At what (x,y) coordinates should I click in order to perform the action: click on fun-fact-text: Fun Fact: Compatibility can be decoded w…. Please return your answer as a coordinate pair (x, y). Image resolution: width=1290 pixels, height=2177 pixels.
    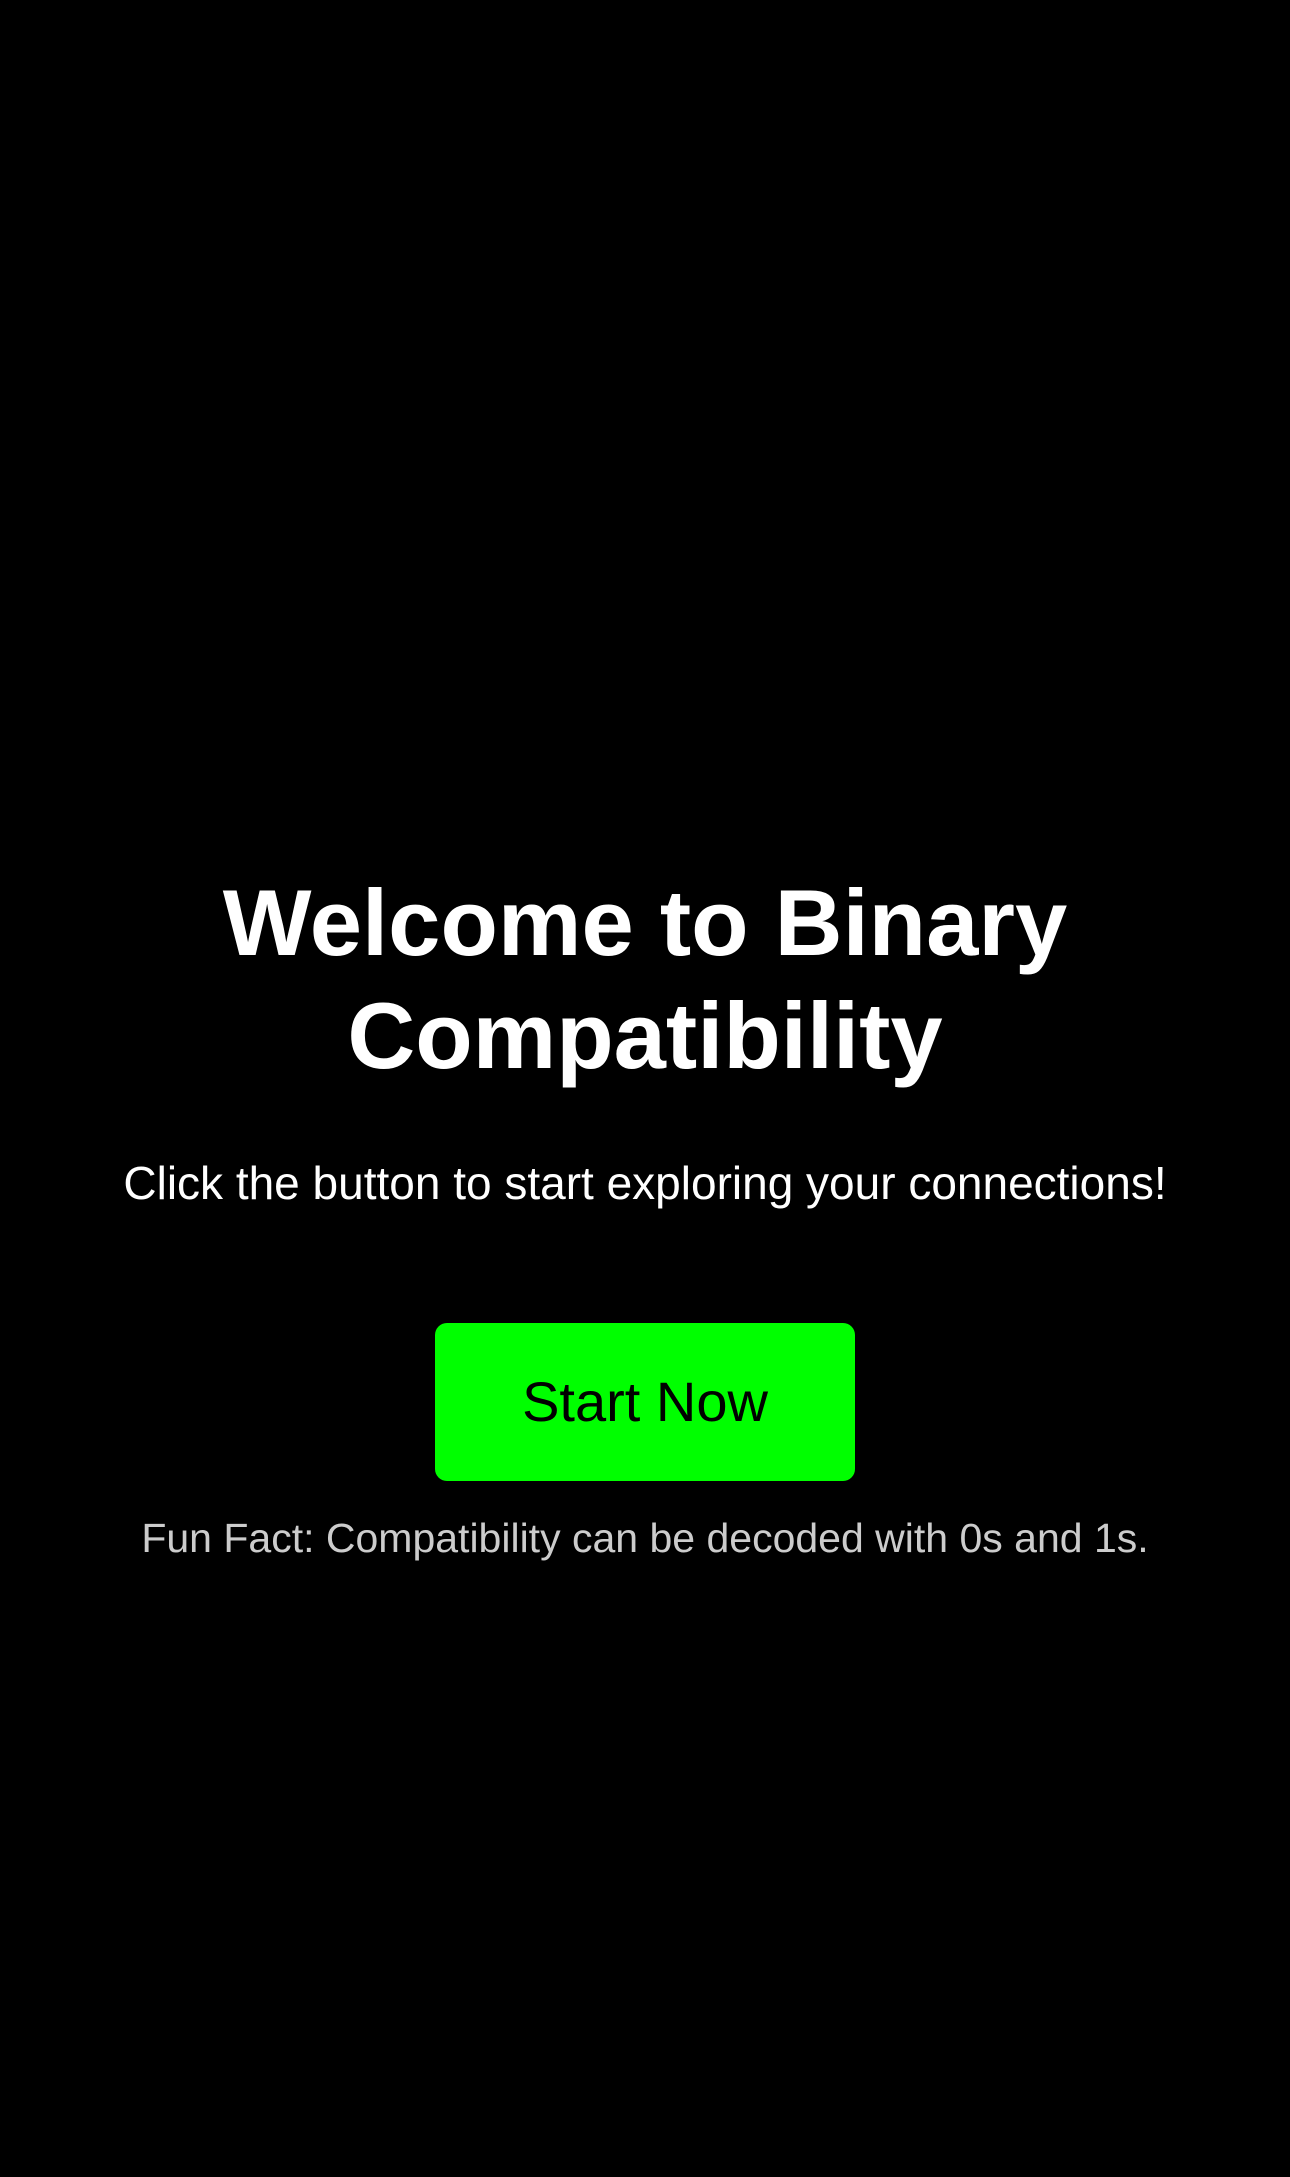
    Looking at the image, I should click on (645, 1538).